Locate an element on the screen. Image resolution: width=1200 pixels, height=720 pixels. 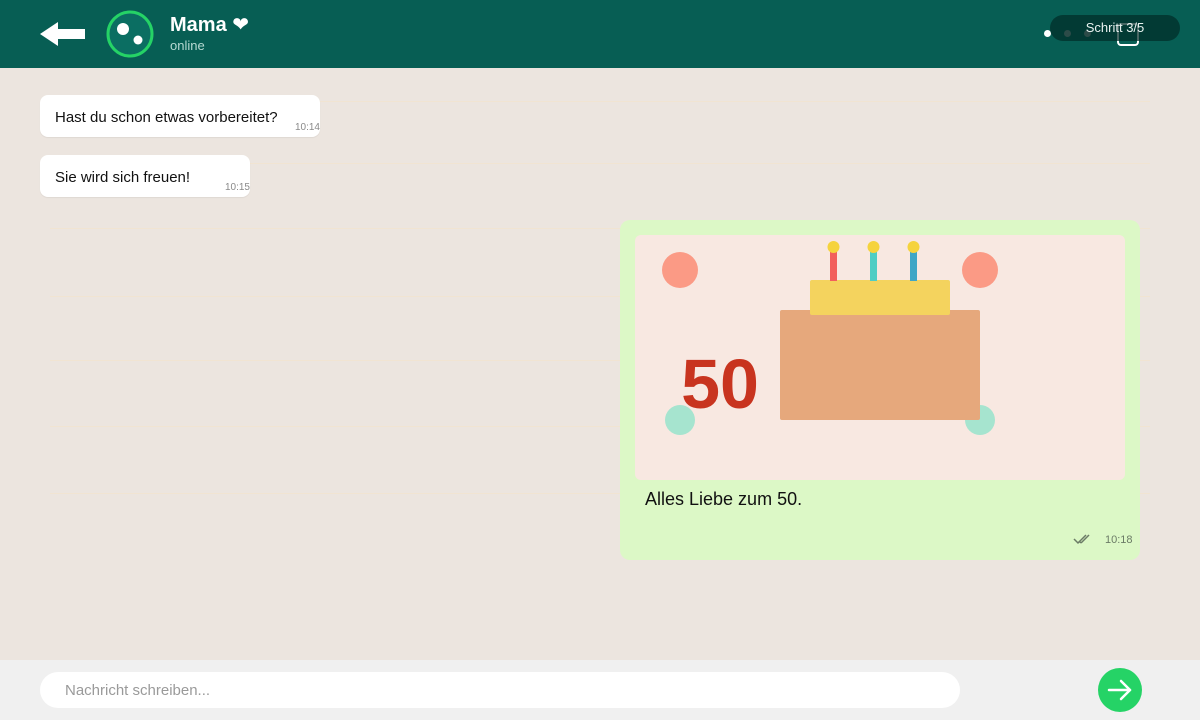
send-button is located at coordinates (1120, 690).